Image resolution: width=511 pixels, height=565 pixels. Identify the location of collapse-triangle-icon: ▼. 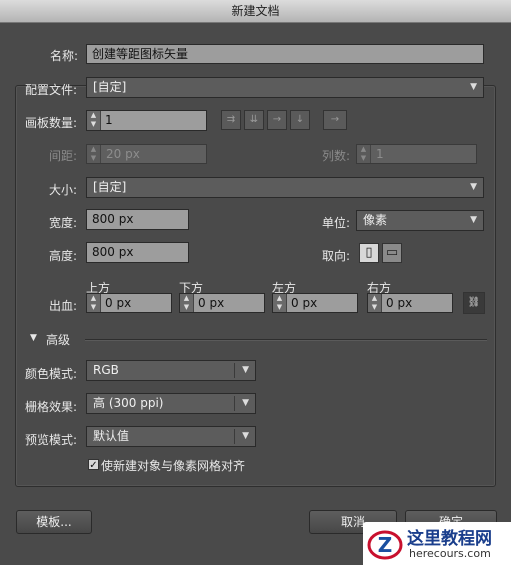
(33, 338).